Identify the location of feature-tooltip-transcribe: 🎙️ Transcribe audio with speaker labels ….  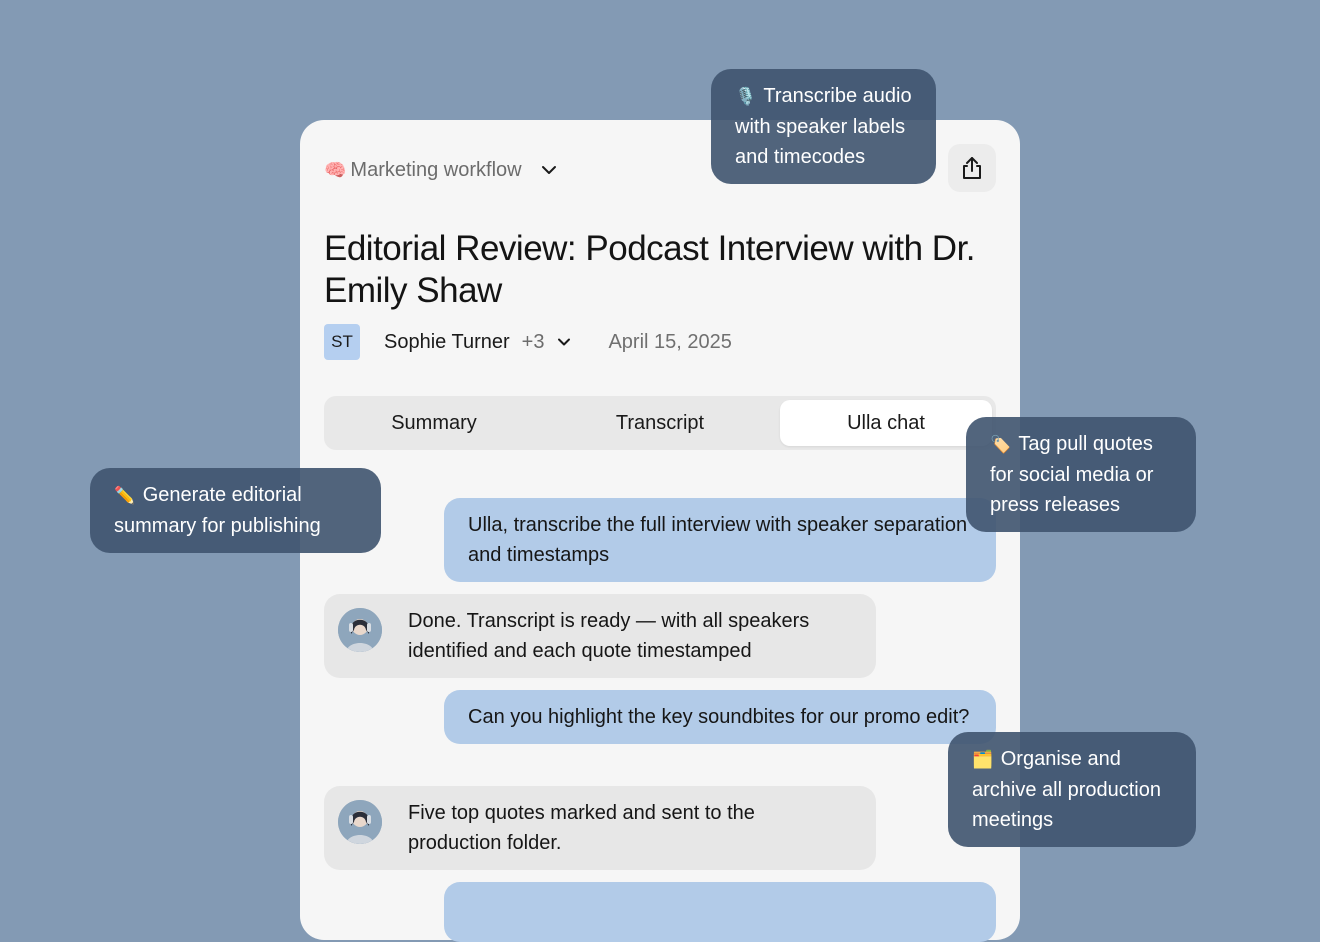
(823, 126).